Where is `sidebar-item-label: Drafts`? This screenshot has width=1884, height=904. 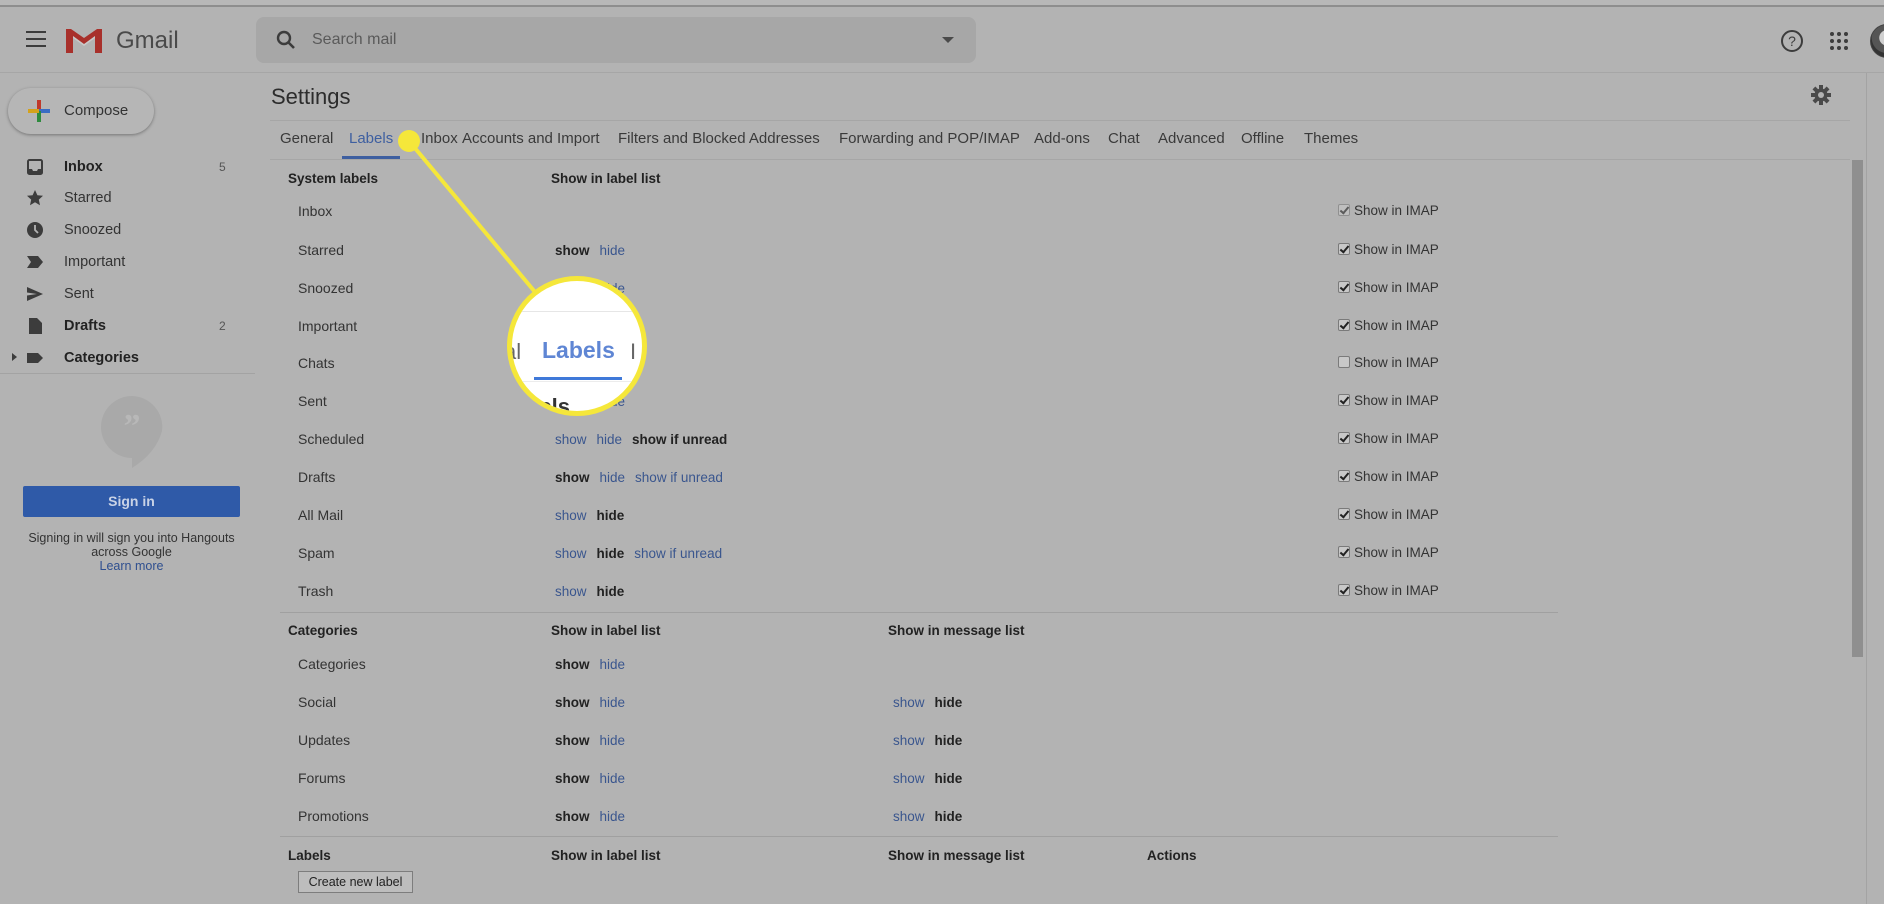
sidebar-item-label: Drafts is located at coordinates (85, 326).